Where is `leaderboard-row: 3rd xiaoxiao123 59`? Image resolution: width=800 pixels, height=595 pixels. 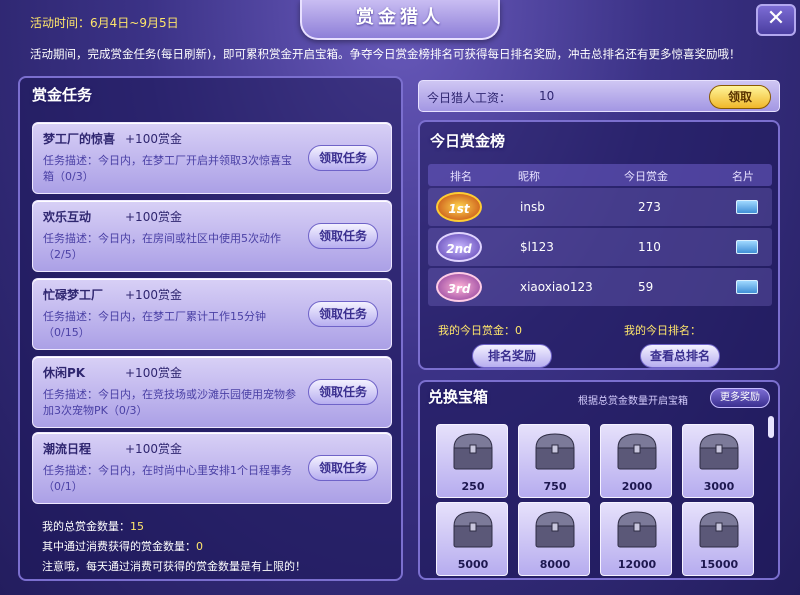 leaderboard-row: 3rd xiaoxiao123 59 is located at coordinates (600, 287).